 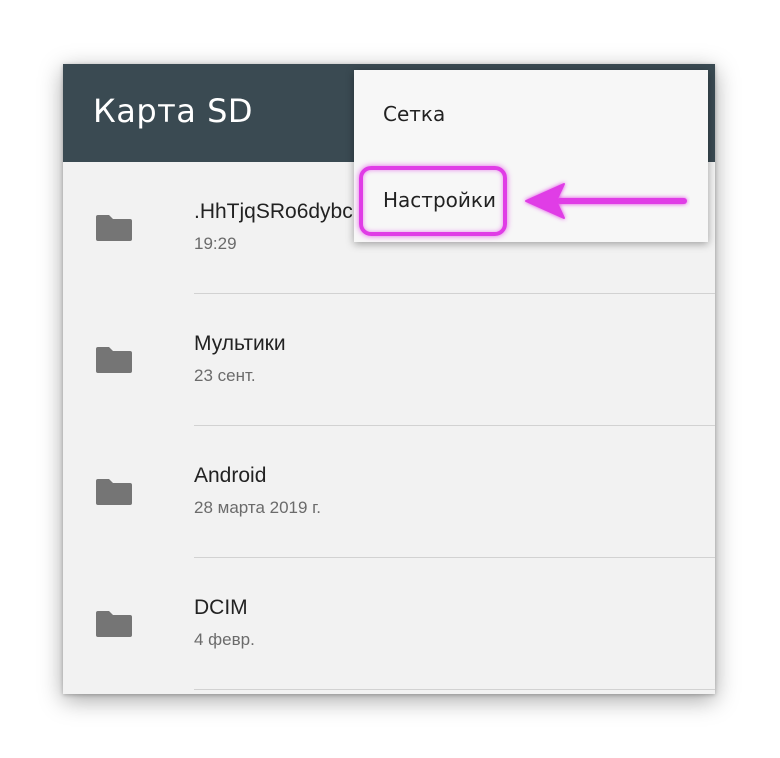 What do you see at coordinates (225, 375) in the screenshot?
I see `file-date: 23 сент.` at bounding box center [225, 375].